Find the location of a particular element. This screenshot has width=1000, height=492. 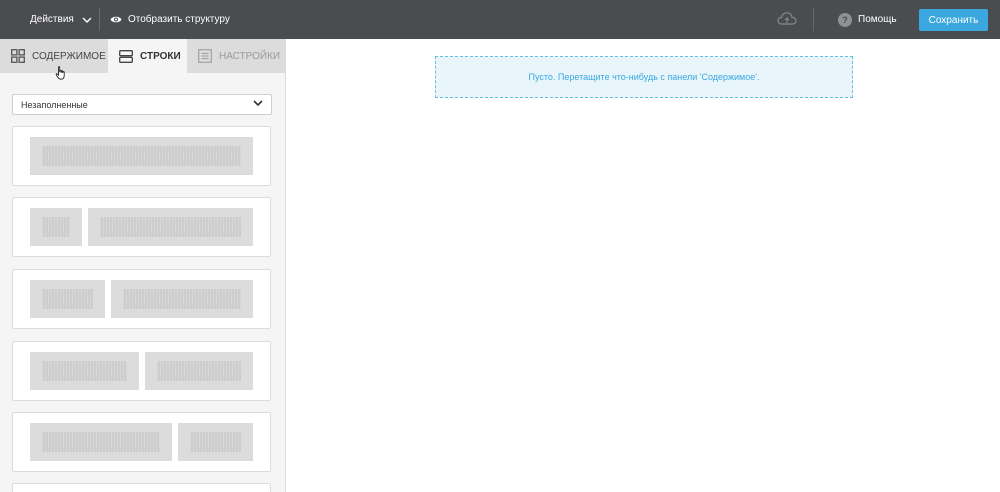

row-layout-two-thirds-one-third is located at coordinates (141, 442).